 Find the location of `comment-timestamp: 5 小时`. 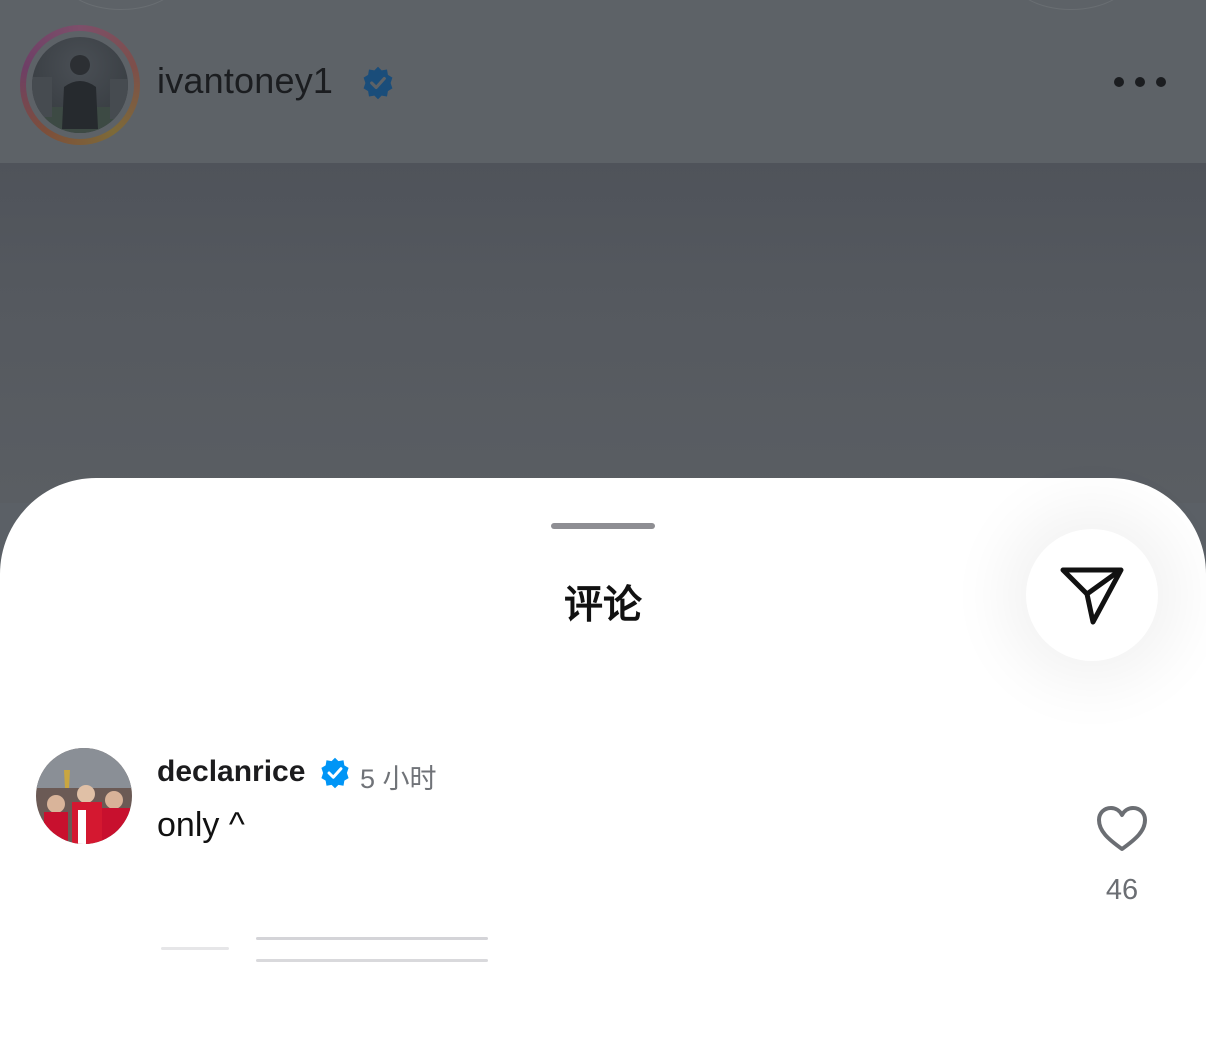

comment-timestamp: 5 小时 is located at coordinates (398, 779).